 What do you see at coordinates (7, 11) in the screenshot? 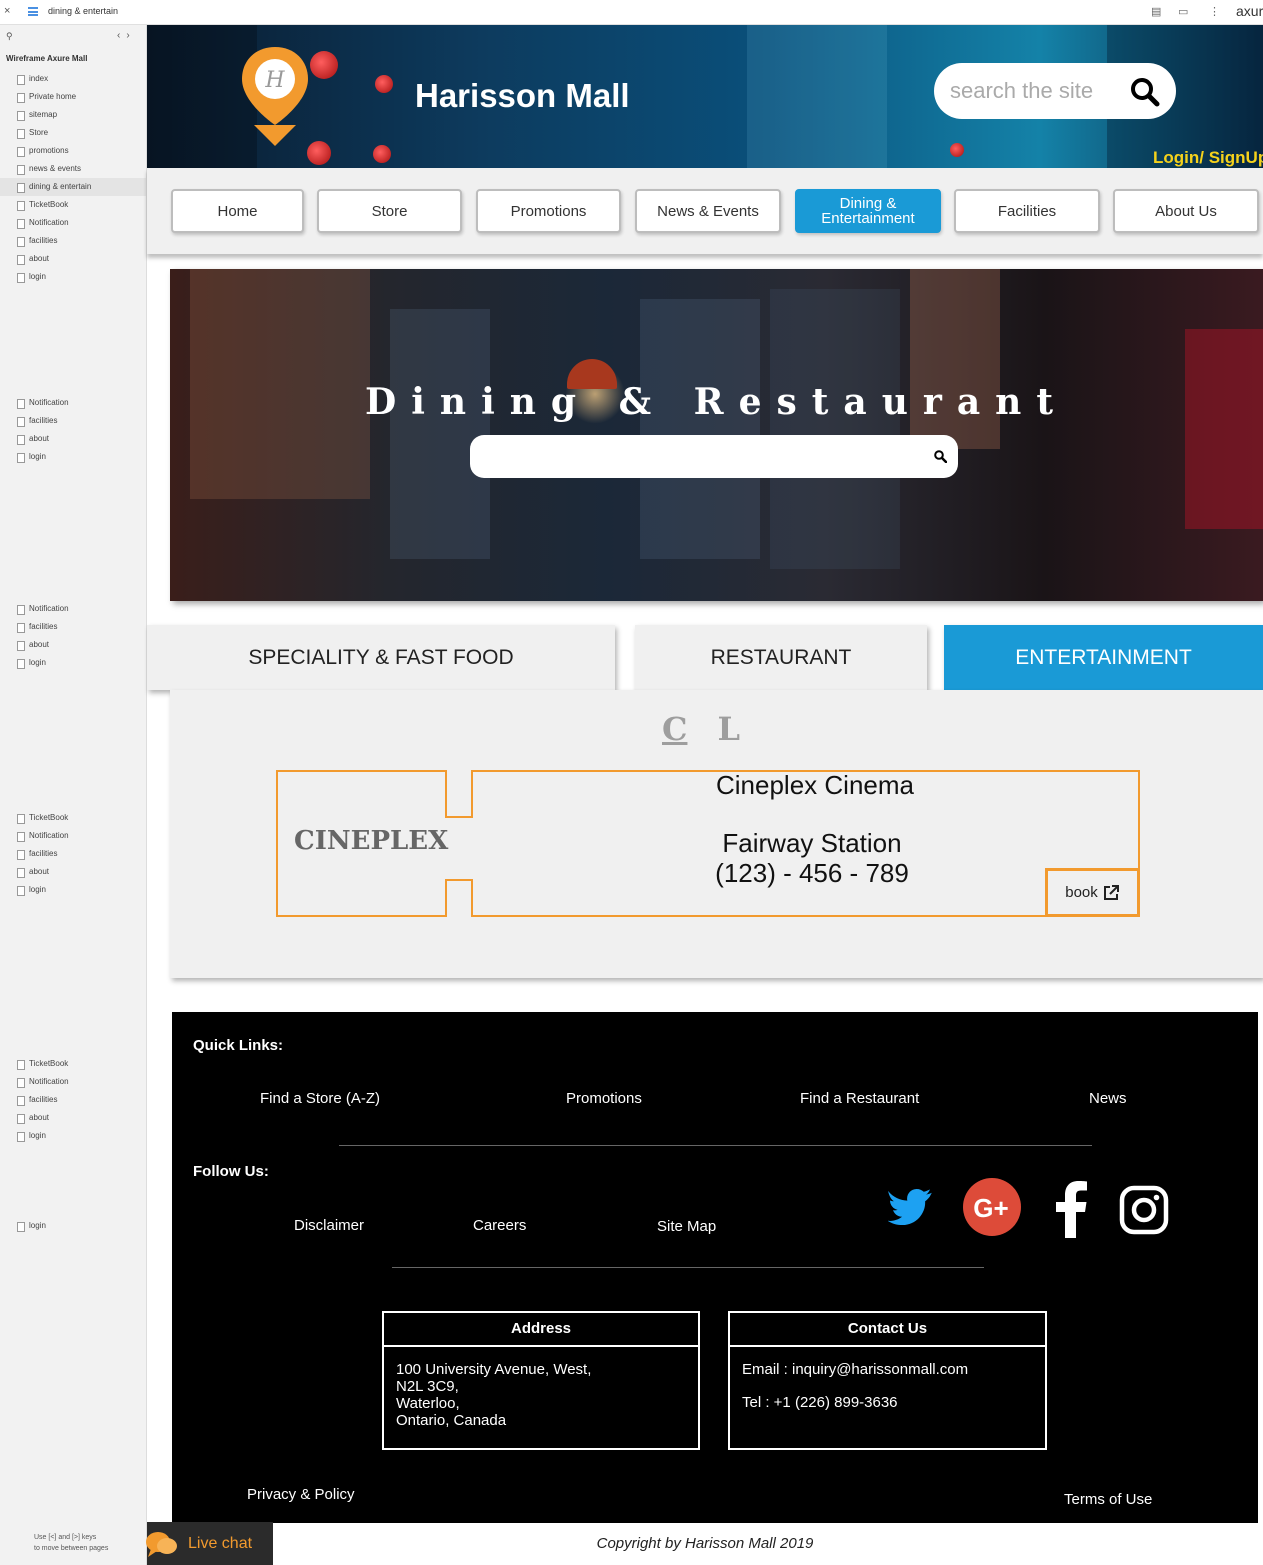
I see `close-icon: ×` at bounding box center [7, 11].